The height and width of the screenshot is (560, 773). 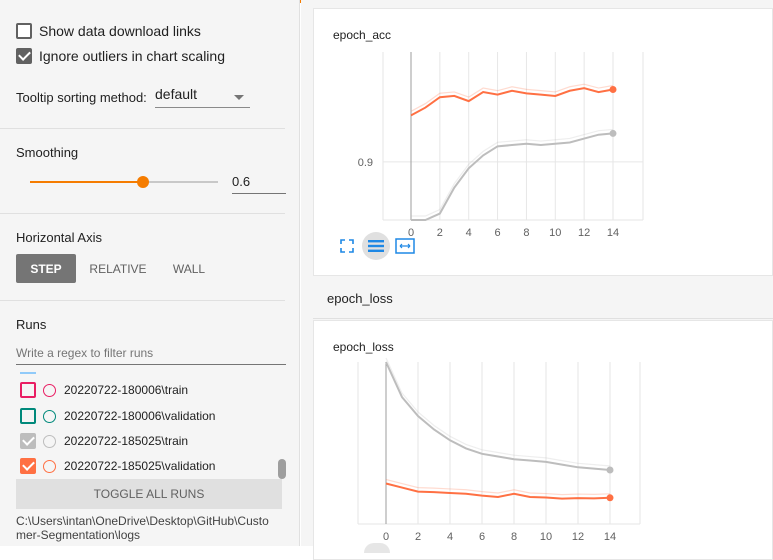 I want to click on run-item: 20220722-180006\train, so click(x=104, y=390).